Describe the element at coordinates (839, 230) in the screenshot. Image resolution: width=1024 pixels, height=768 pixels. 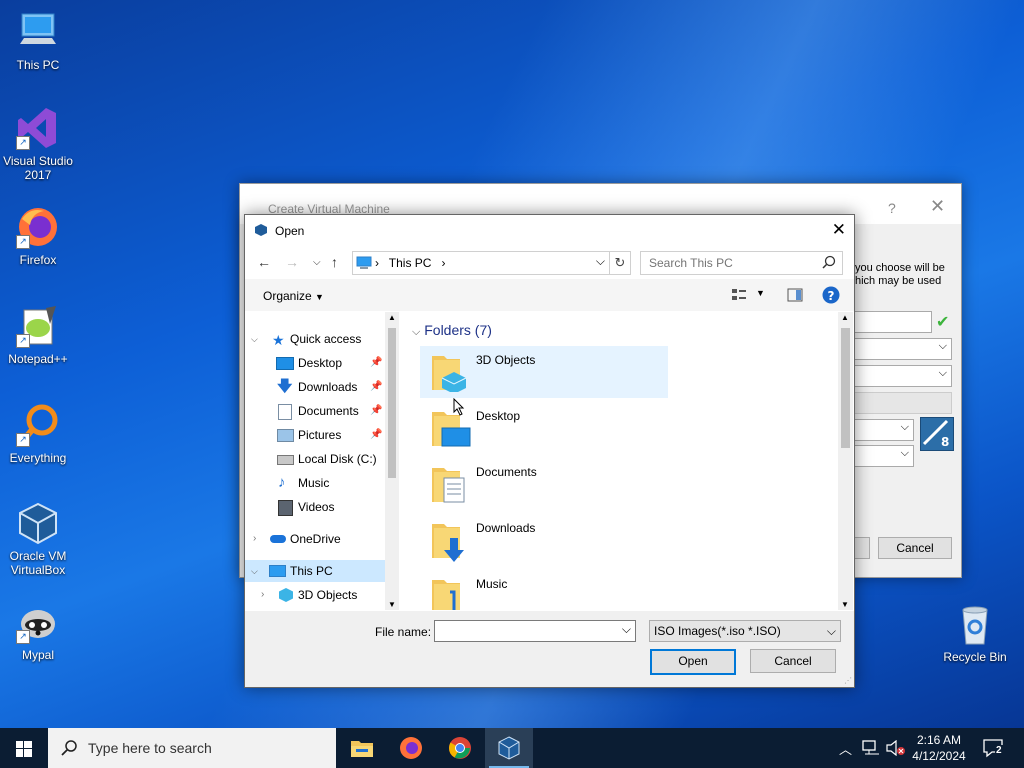
I see `close-icon: ✕` at that location.